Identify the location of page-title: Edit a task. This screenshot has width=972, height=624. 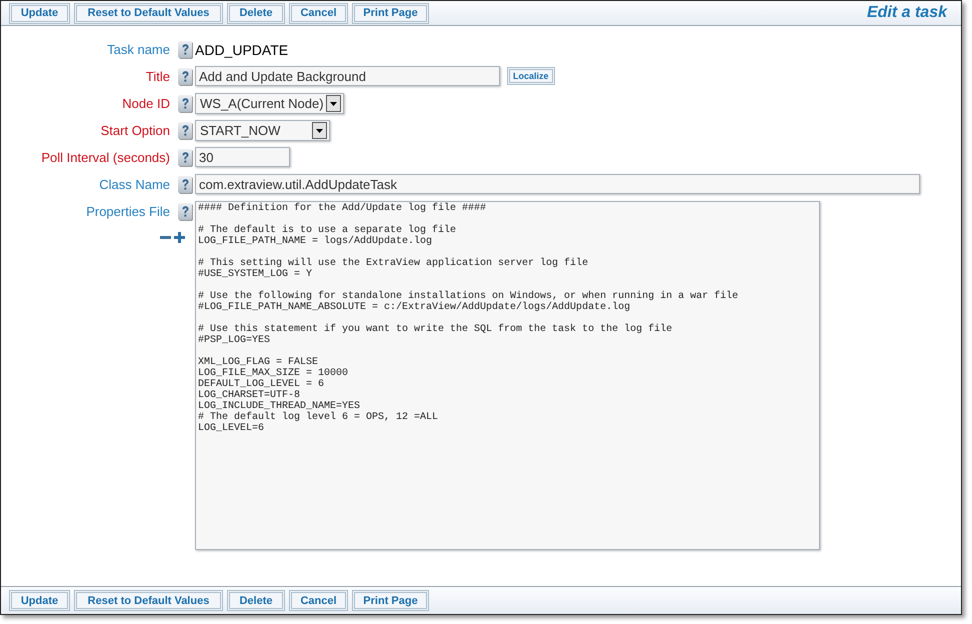
(906, 13).